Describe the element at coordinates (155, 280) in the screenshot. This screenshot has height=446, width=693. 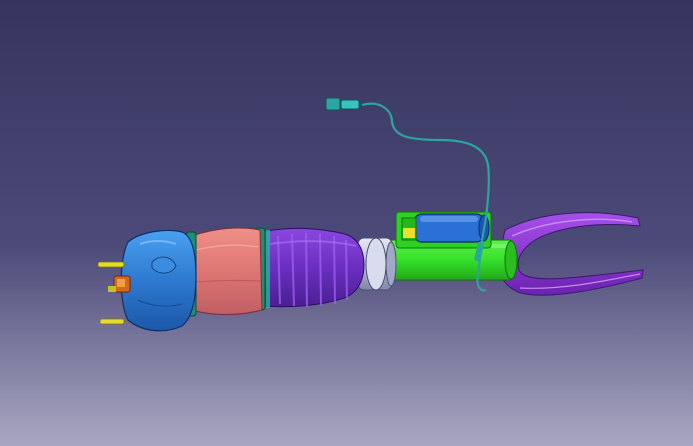
I see `top-mount-cap` at that location.